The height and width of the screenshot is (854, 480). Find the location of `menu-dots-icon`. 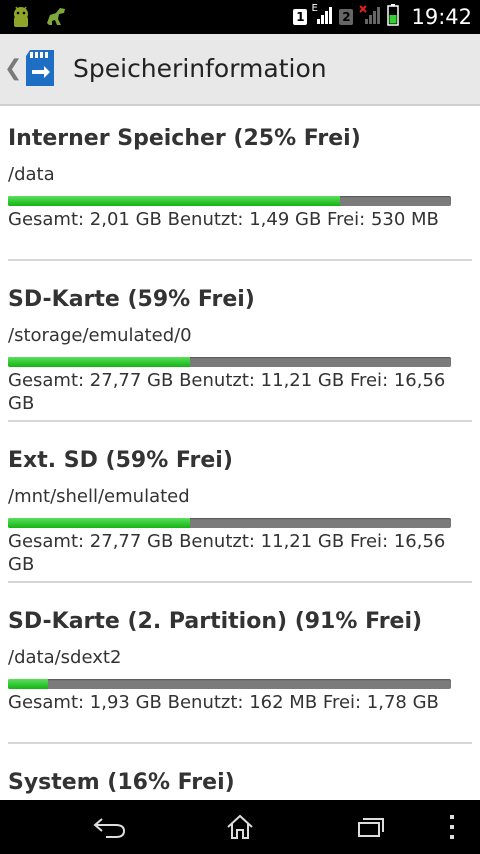

menu-dots-icon is located at coordinates (452, 827).